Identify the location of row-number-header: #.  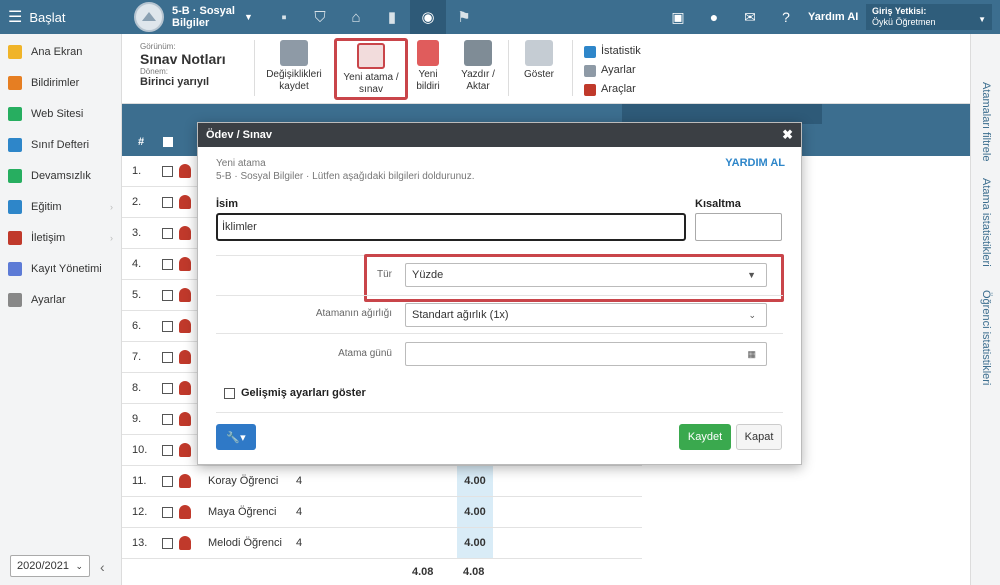
(141, 142).